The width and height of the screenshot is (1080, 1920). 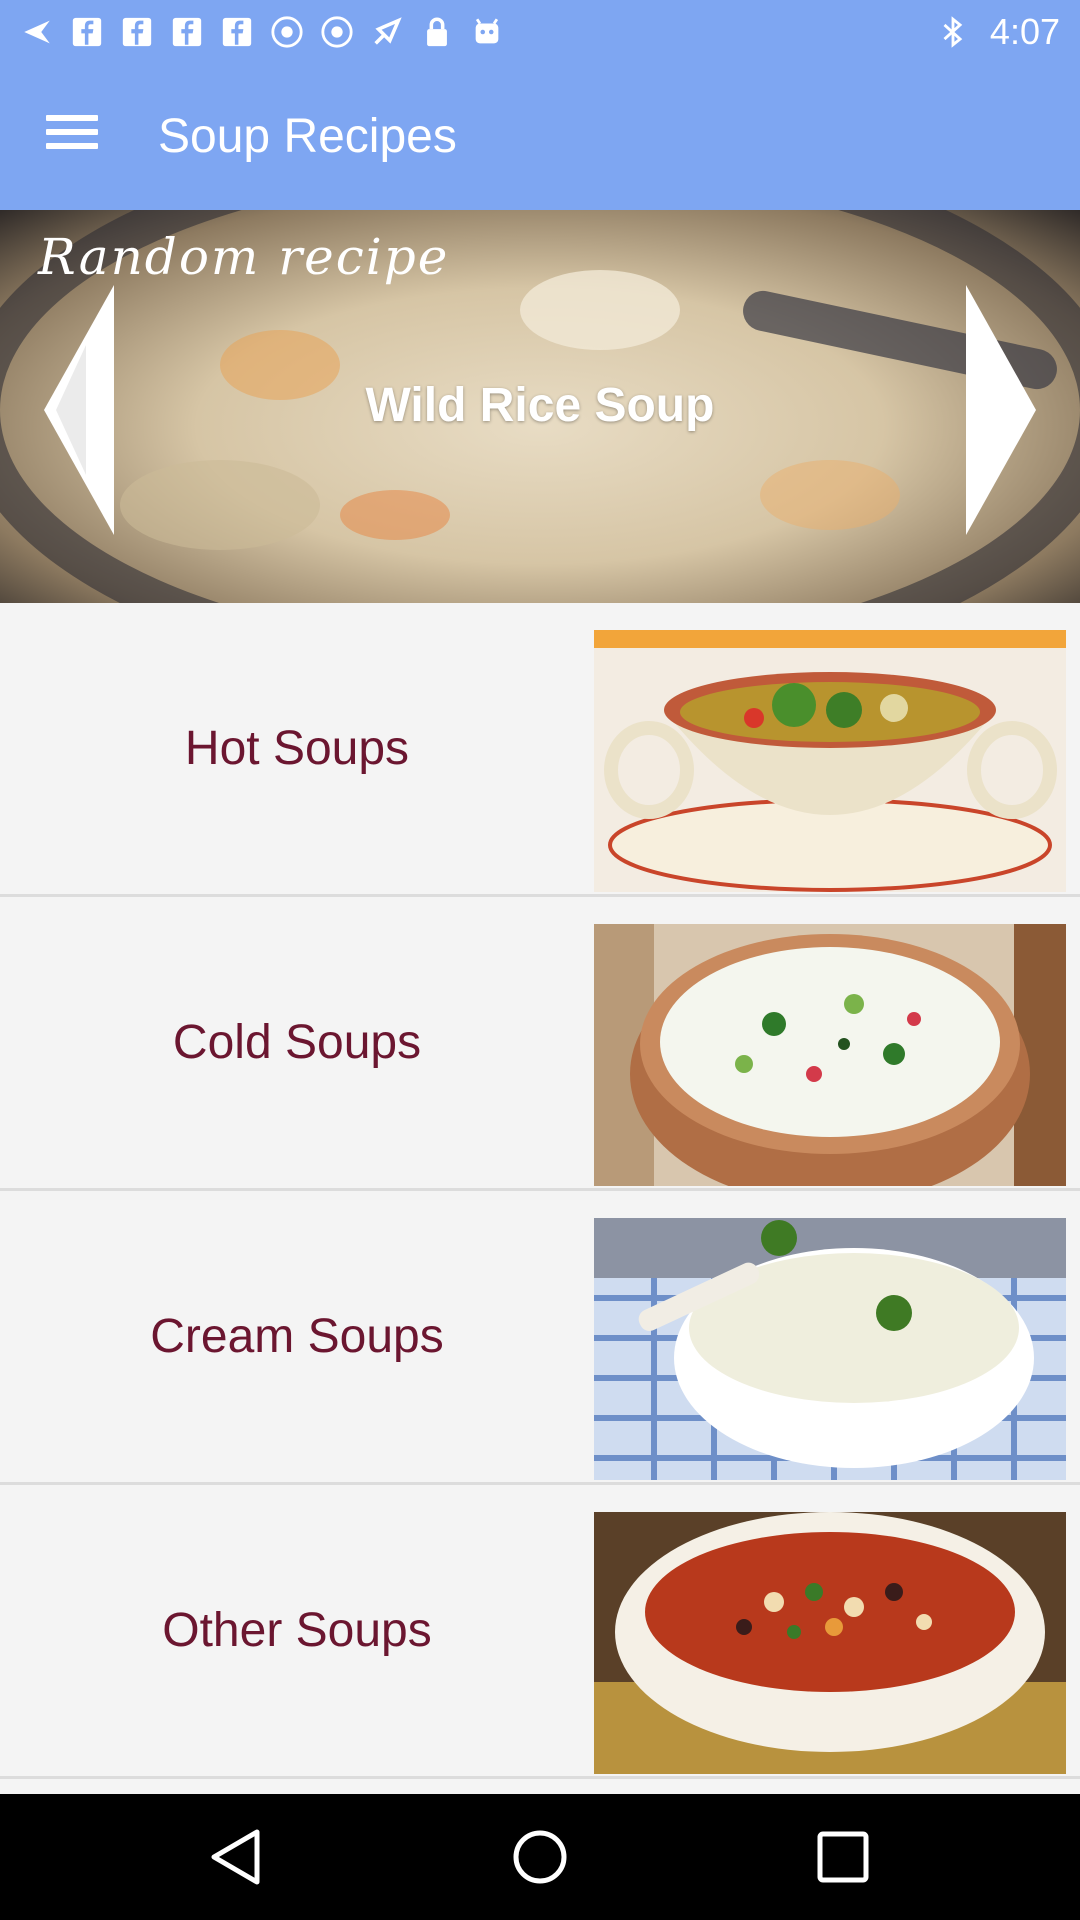 What do you see at coordinates (1024, 31) in the screenshot?
I see `status-time: 4:07` at bounding box center [1024, 31].